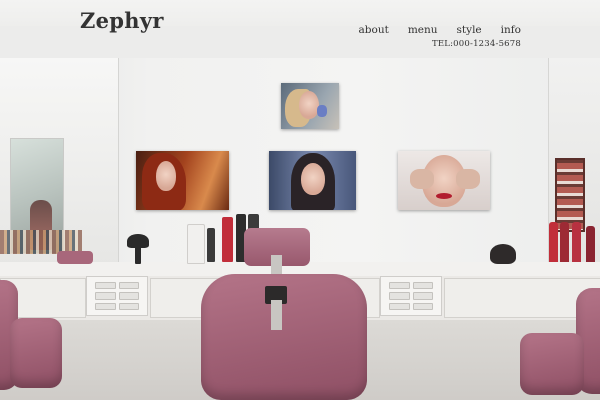 The image size is (600, 400). I want to click on cushion, so click(75, 257).